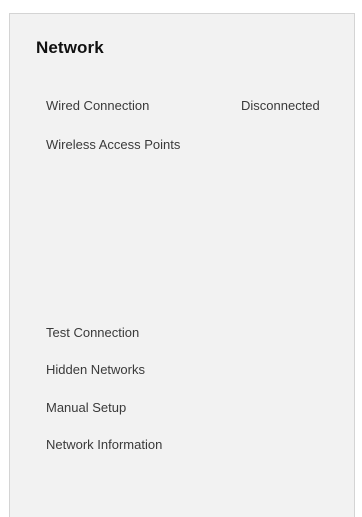 The image size is (362, 517). What do you see at coordinates (92, 332) in the screenshot?
I see `test-connection-item: Test Connection` at bounding box center [92, 332].